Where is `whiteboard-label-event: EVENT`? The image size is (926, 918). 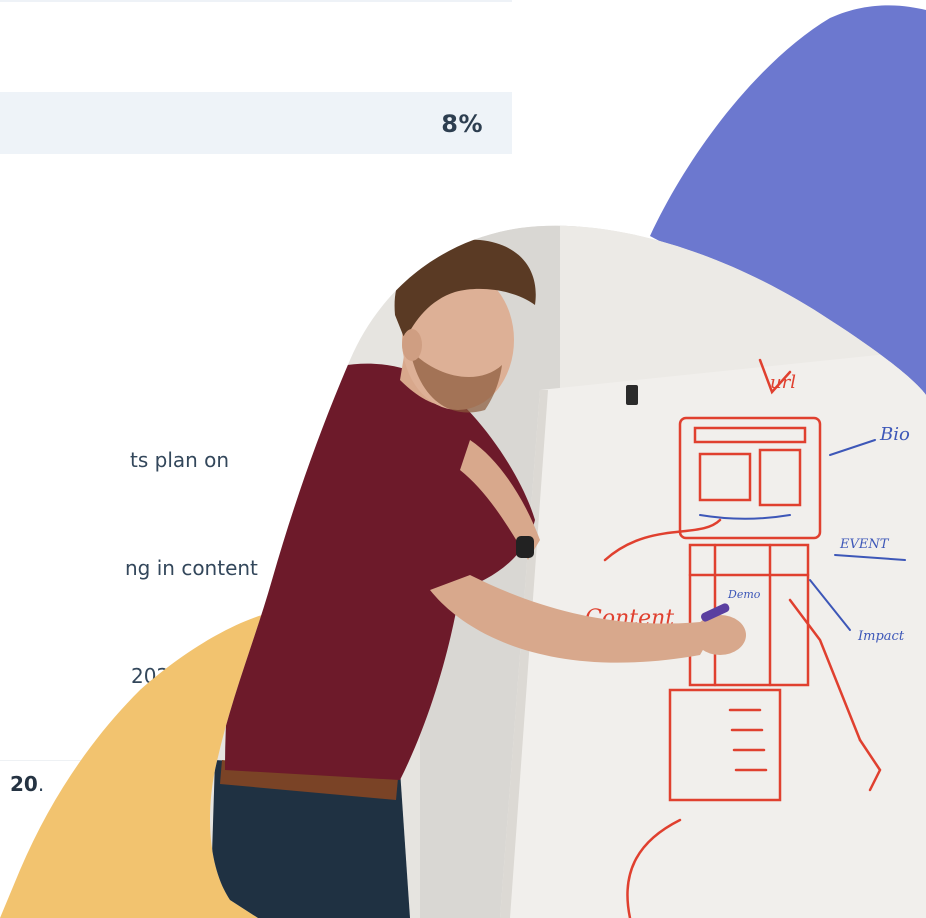
whiteboard-label-event: EVENT is located at coordinates (864, 544).